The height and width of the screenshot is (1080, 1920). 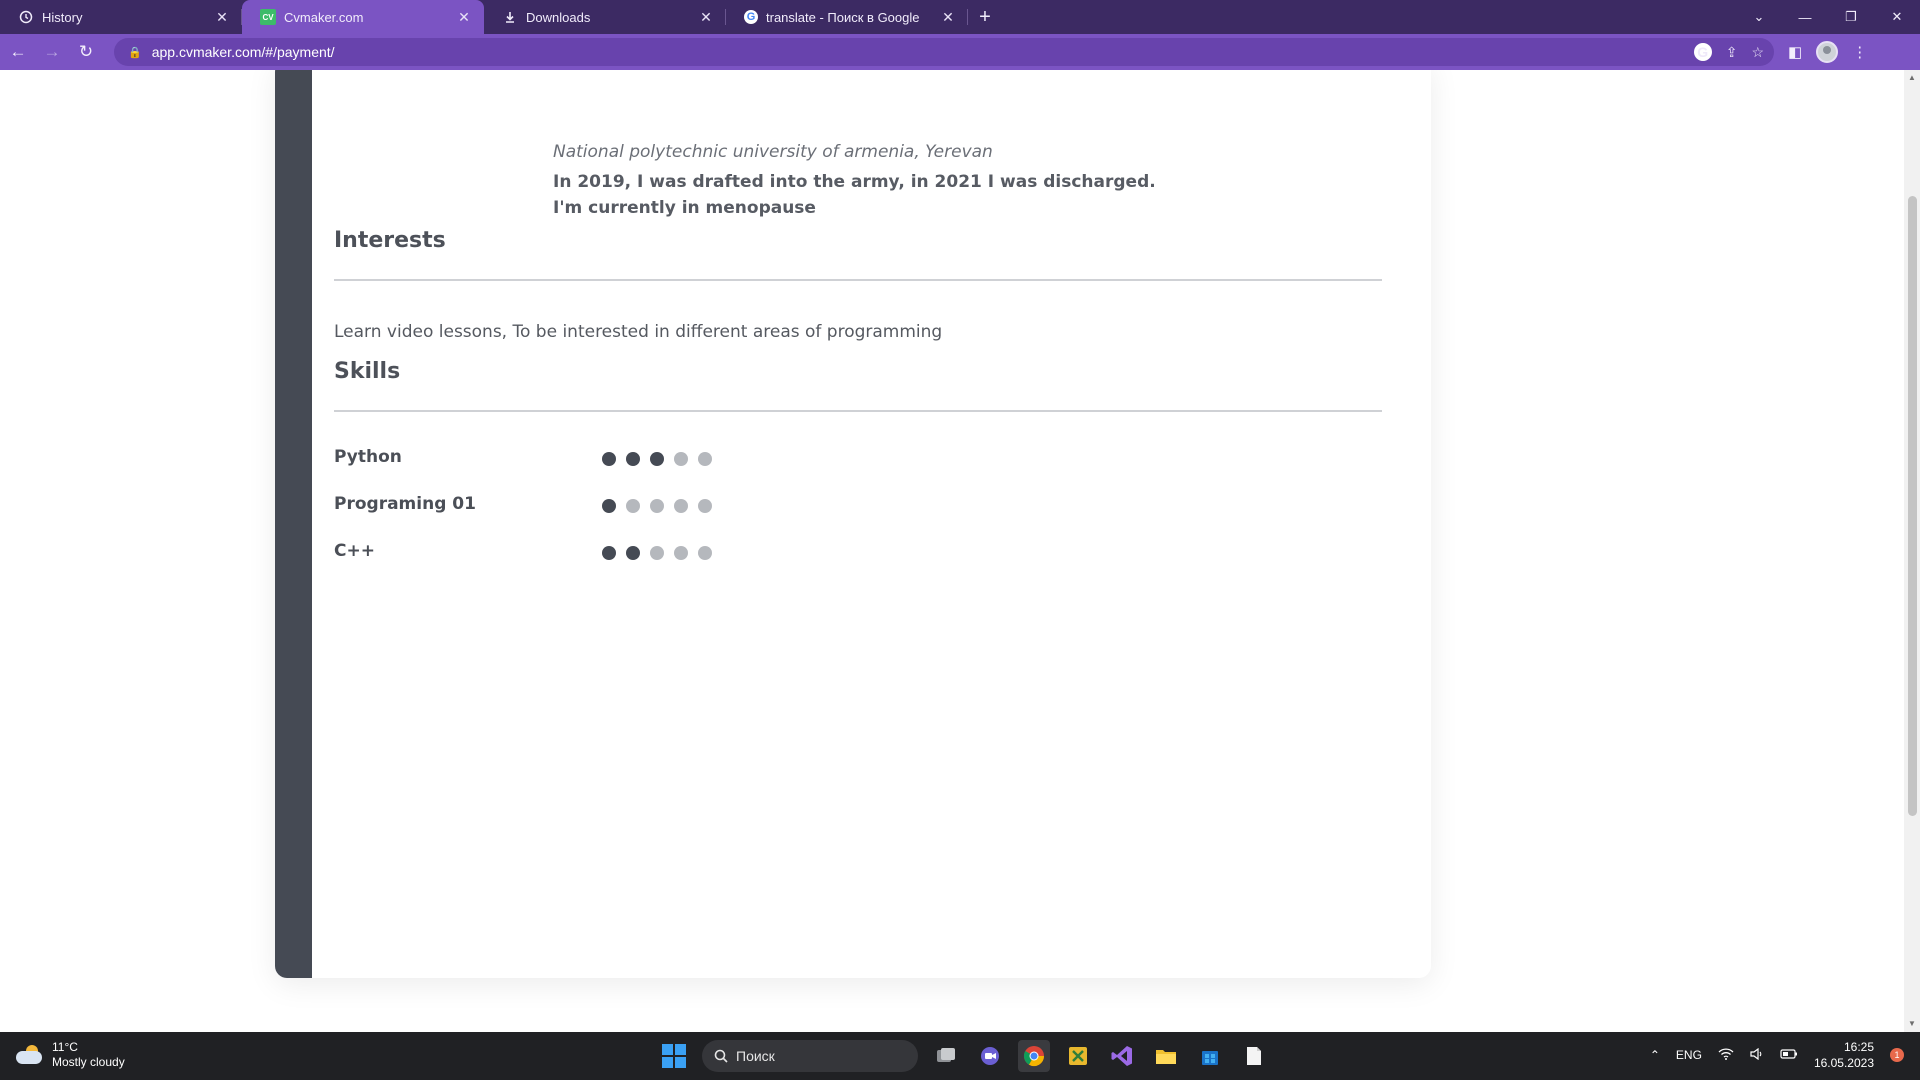 I want to click on skills-divider, so click(x=858, y=411).